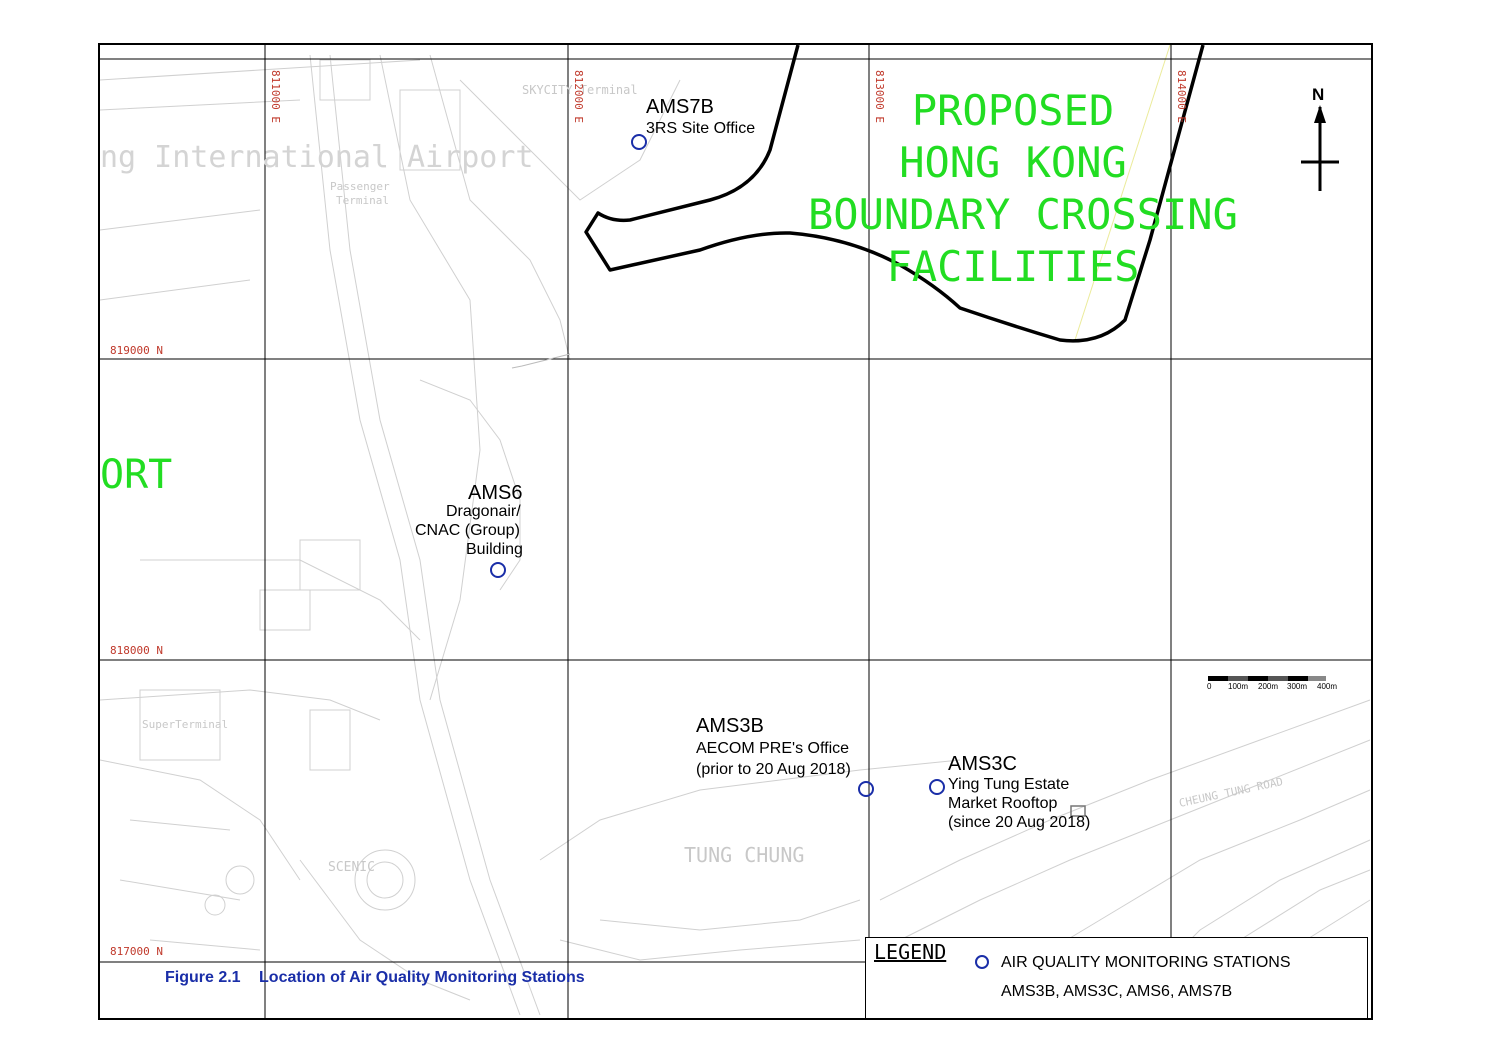 Image resolution: width=1493 pixels, height=1053 pixels. I want to click on legend-item-label: AIR QUALITY MONITORING STATIONS, so click(1146, 962).